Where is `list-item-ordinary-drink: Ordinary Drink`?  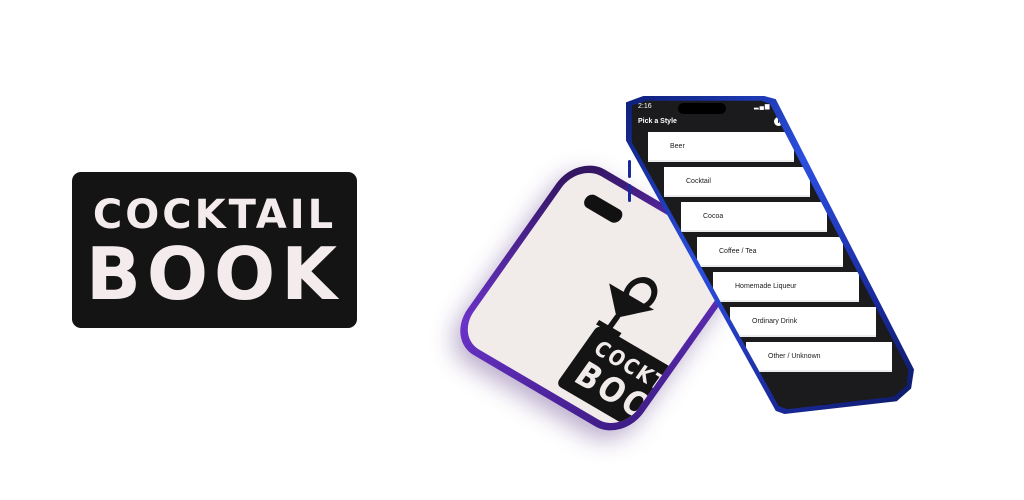
list-item-ordinary-drink: Ordinary Drink is located at coordinates (803, 322).